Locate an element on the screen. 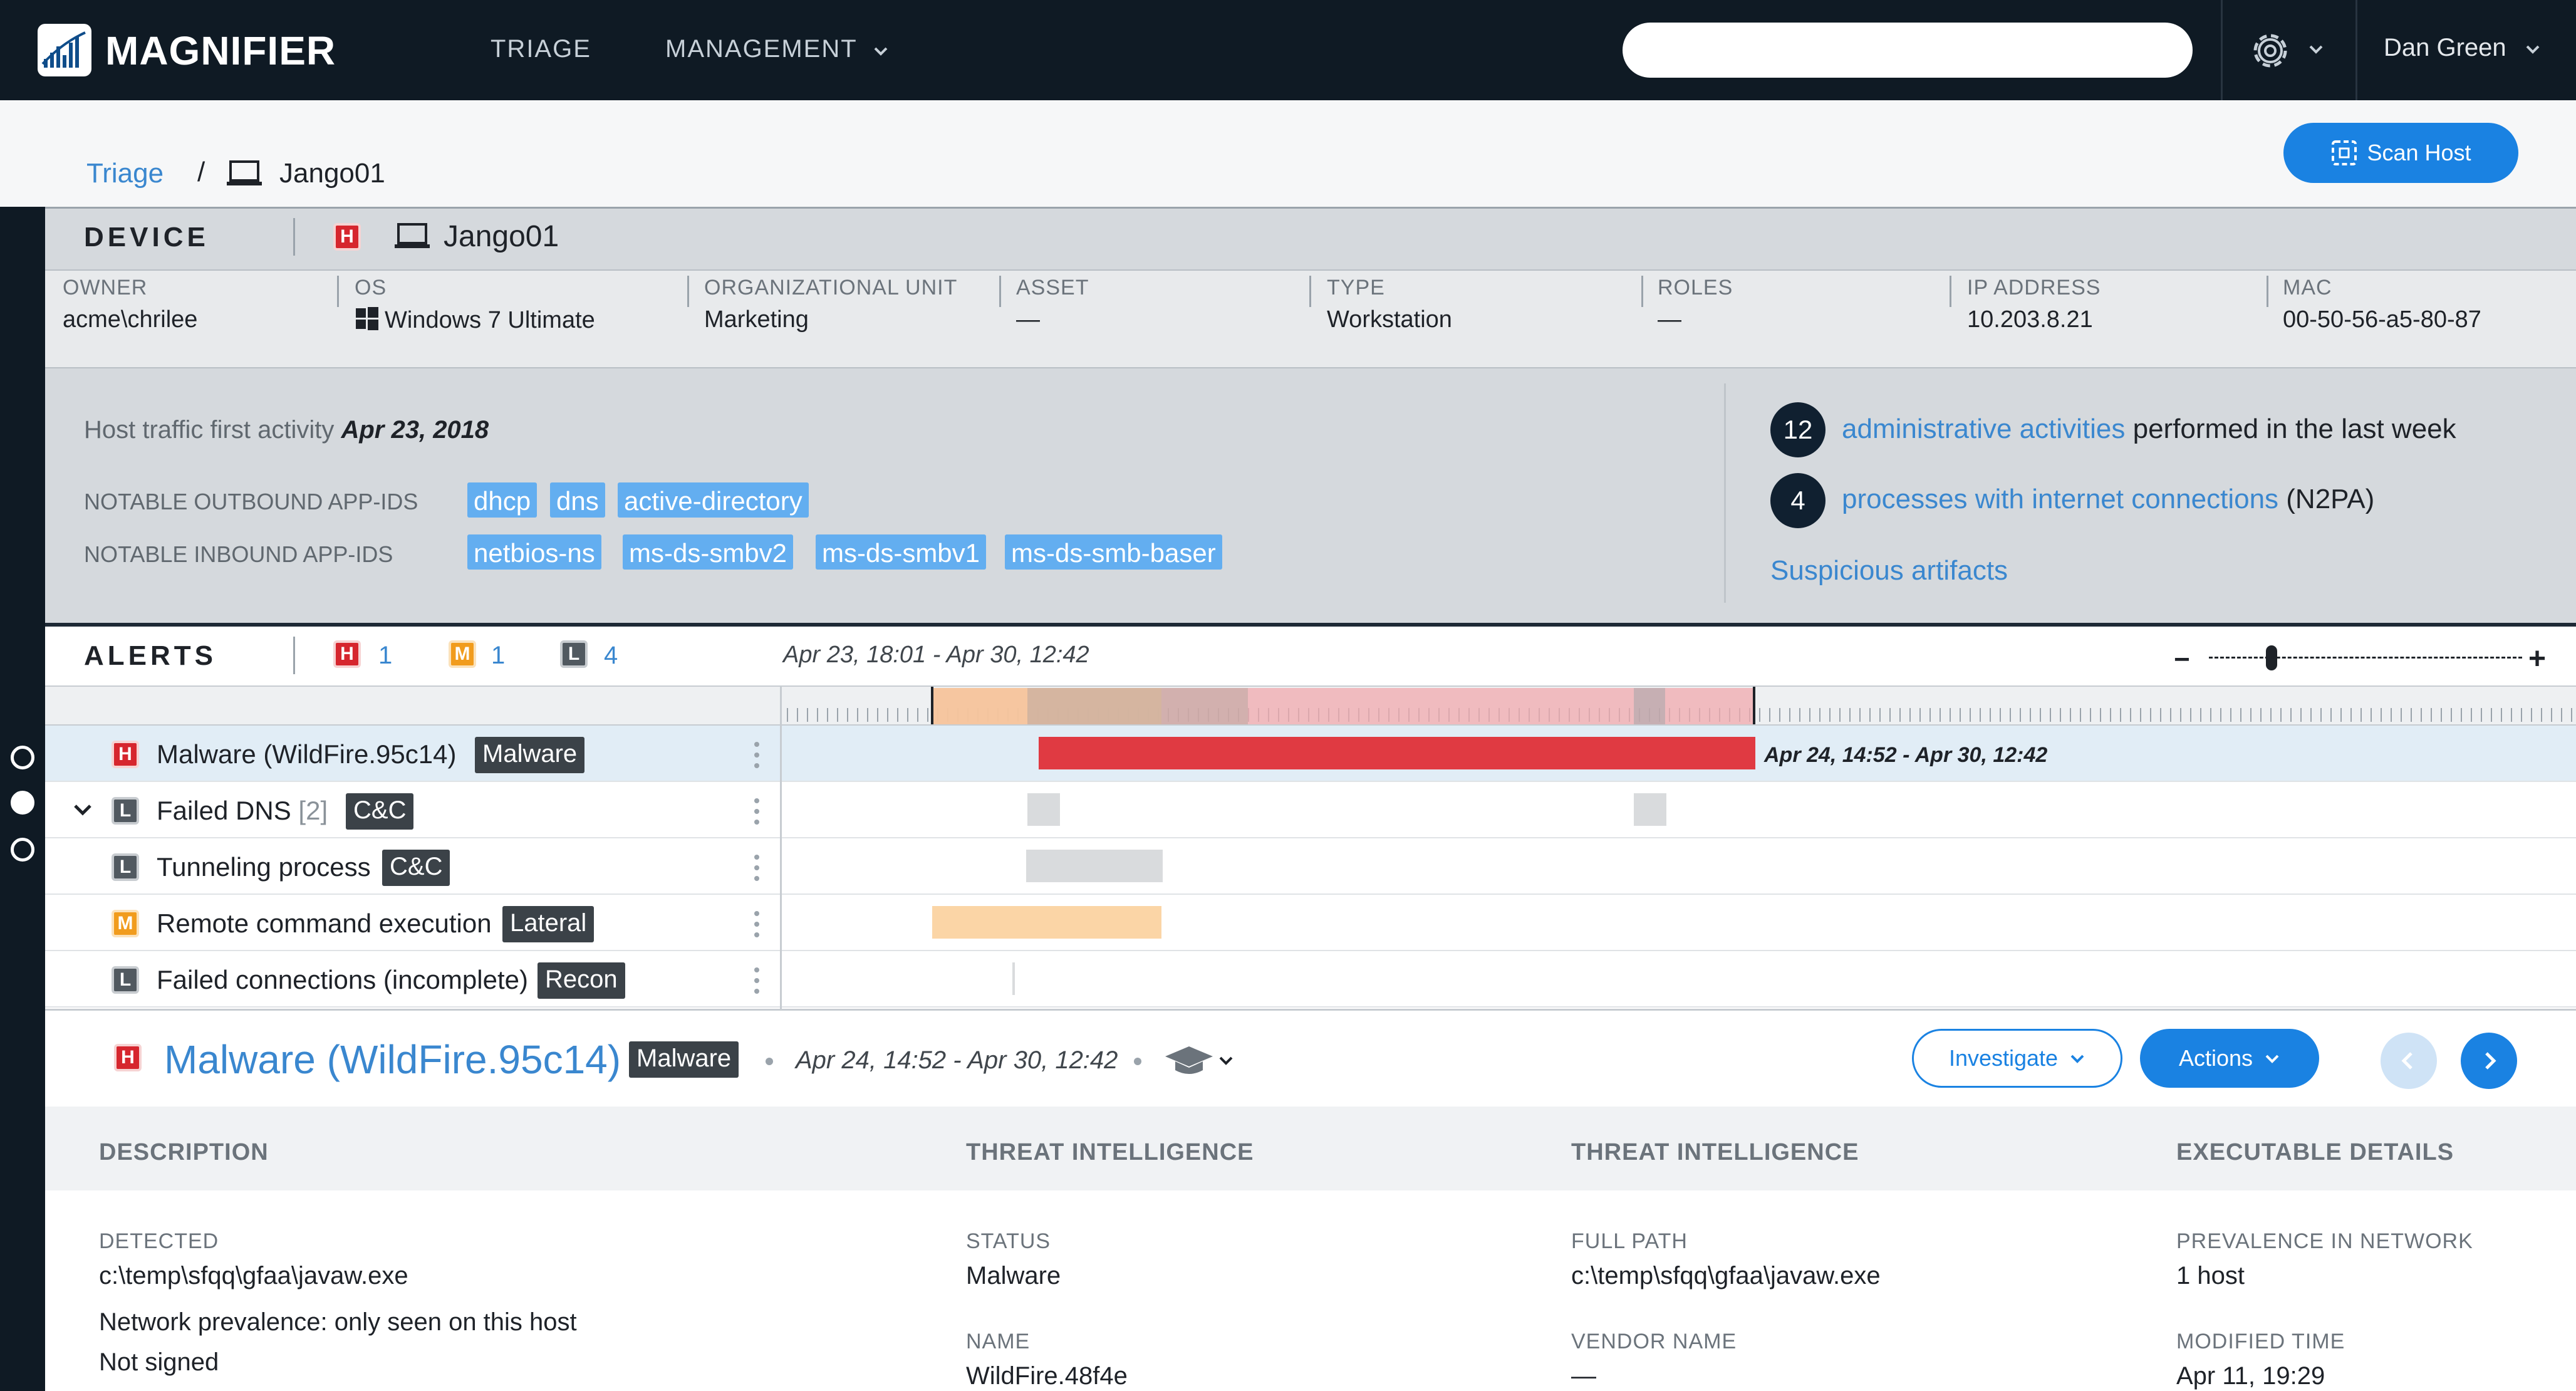 This screenshot has height=1391, width=2576. alert-bar-medium is located at coordinates (1046, 922).